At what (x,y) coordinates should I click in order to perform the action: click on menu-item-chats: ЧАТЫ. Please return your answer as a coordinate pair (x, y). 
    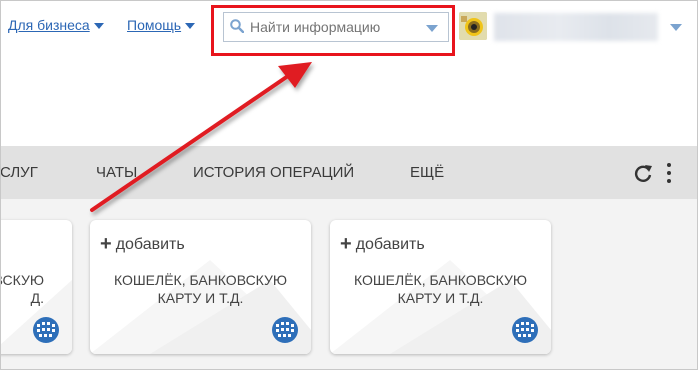
    Looking at the image, I should click on (116, 172).